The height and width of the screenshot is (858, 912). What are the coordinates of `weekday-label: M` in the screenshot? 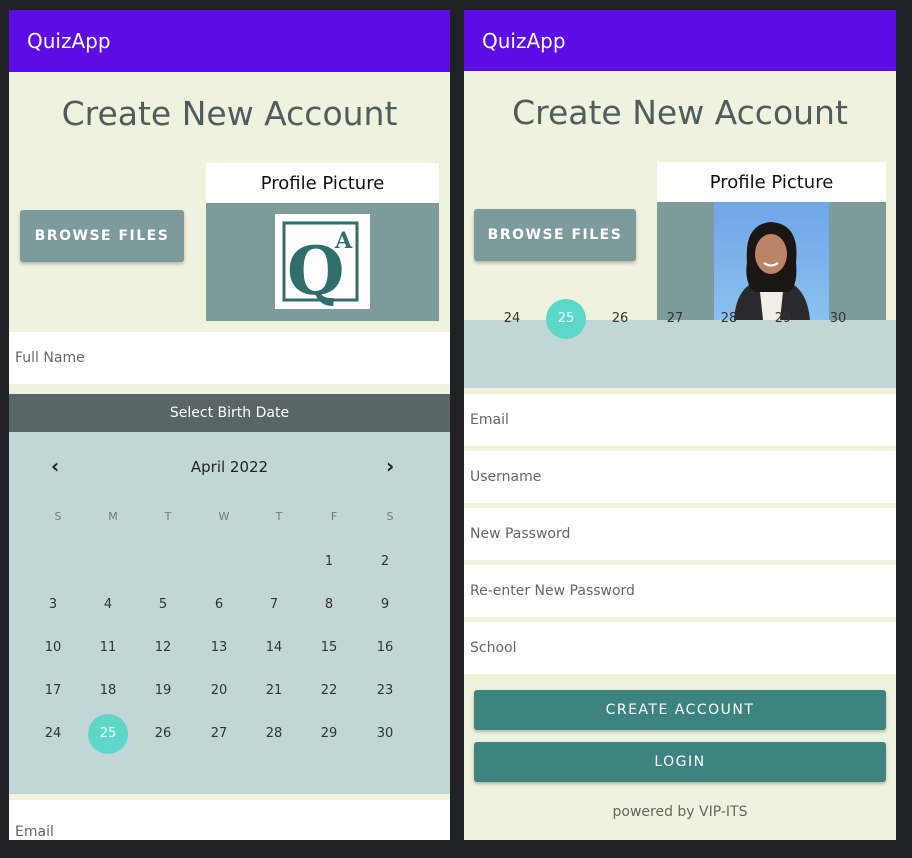 It's located at (113, 516).